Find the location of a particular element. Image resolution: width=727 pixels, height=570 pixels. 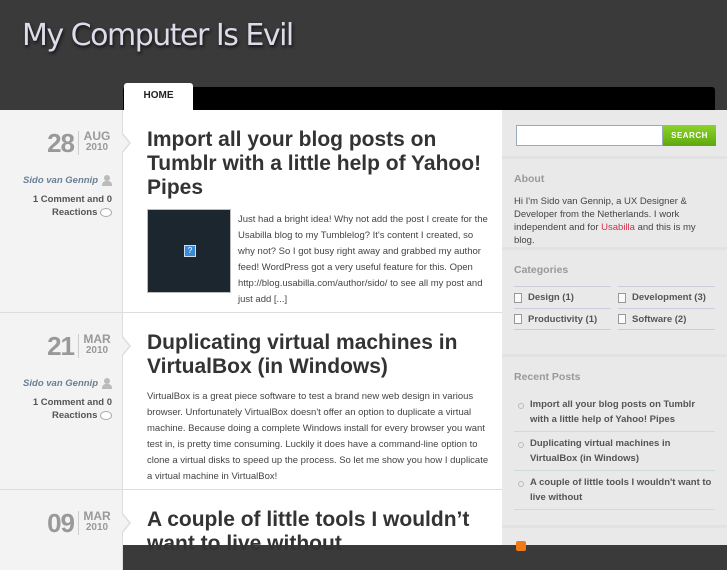

post-thumbnail: ? is located at coordinates (189, 251).